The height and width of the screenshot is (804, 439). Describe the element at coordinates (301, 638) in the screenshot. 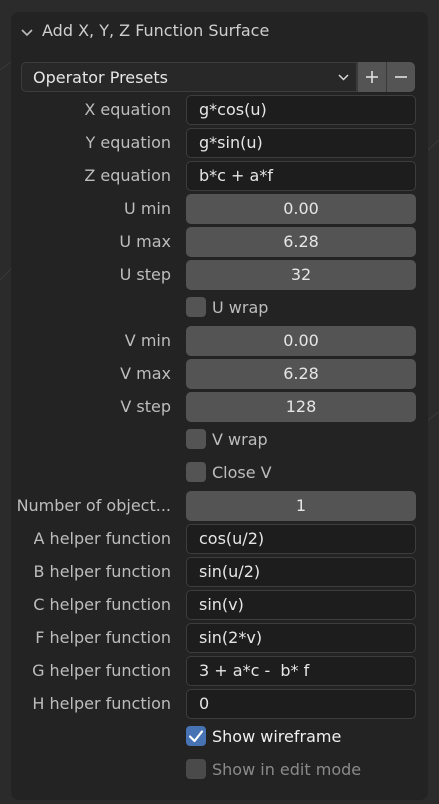

I see `f-helper-input: sin(2*v)` at that location.